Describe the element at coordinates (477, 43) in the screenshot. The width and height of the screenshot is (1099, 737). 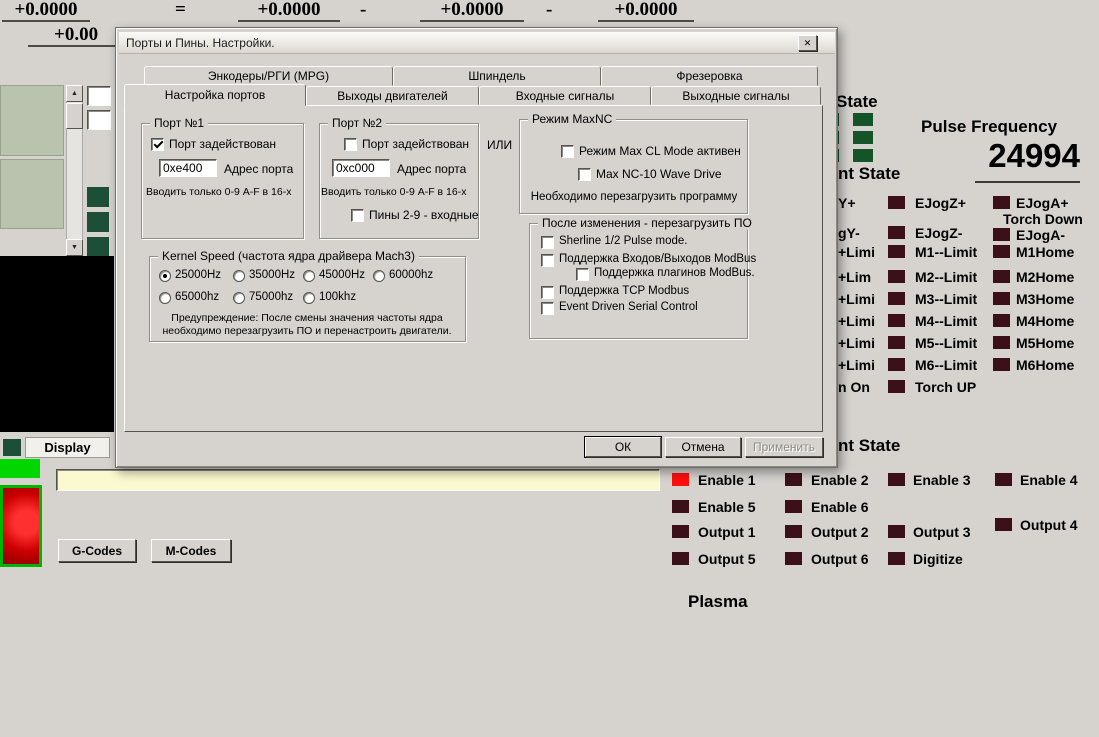
I see `dialog-titlebar: Порты и Пины. Настройки.` at that location.